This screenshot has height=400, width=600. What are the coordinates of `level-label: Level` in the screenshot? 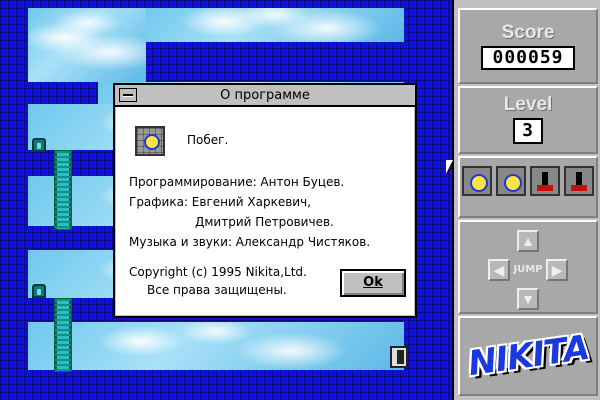 It's located at (528, 104).